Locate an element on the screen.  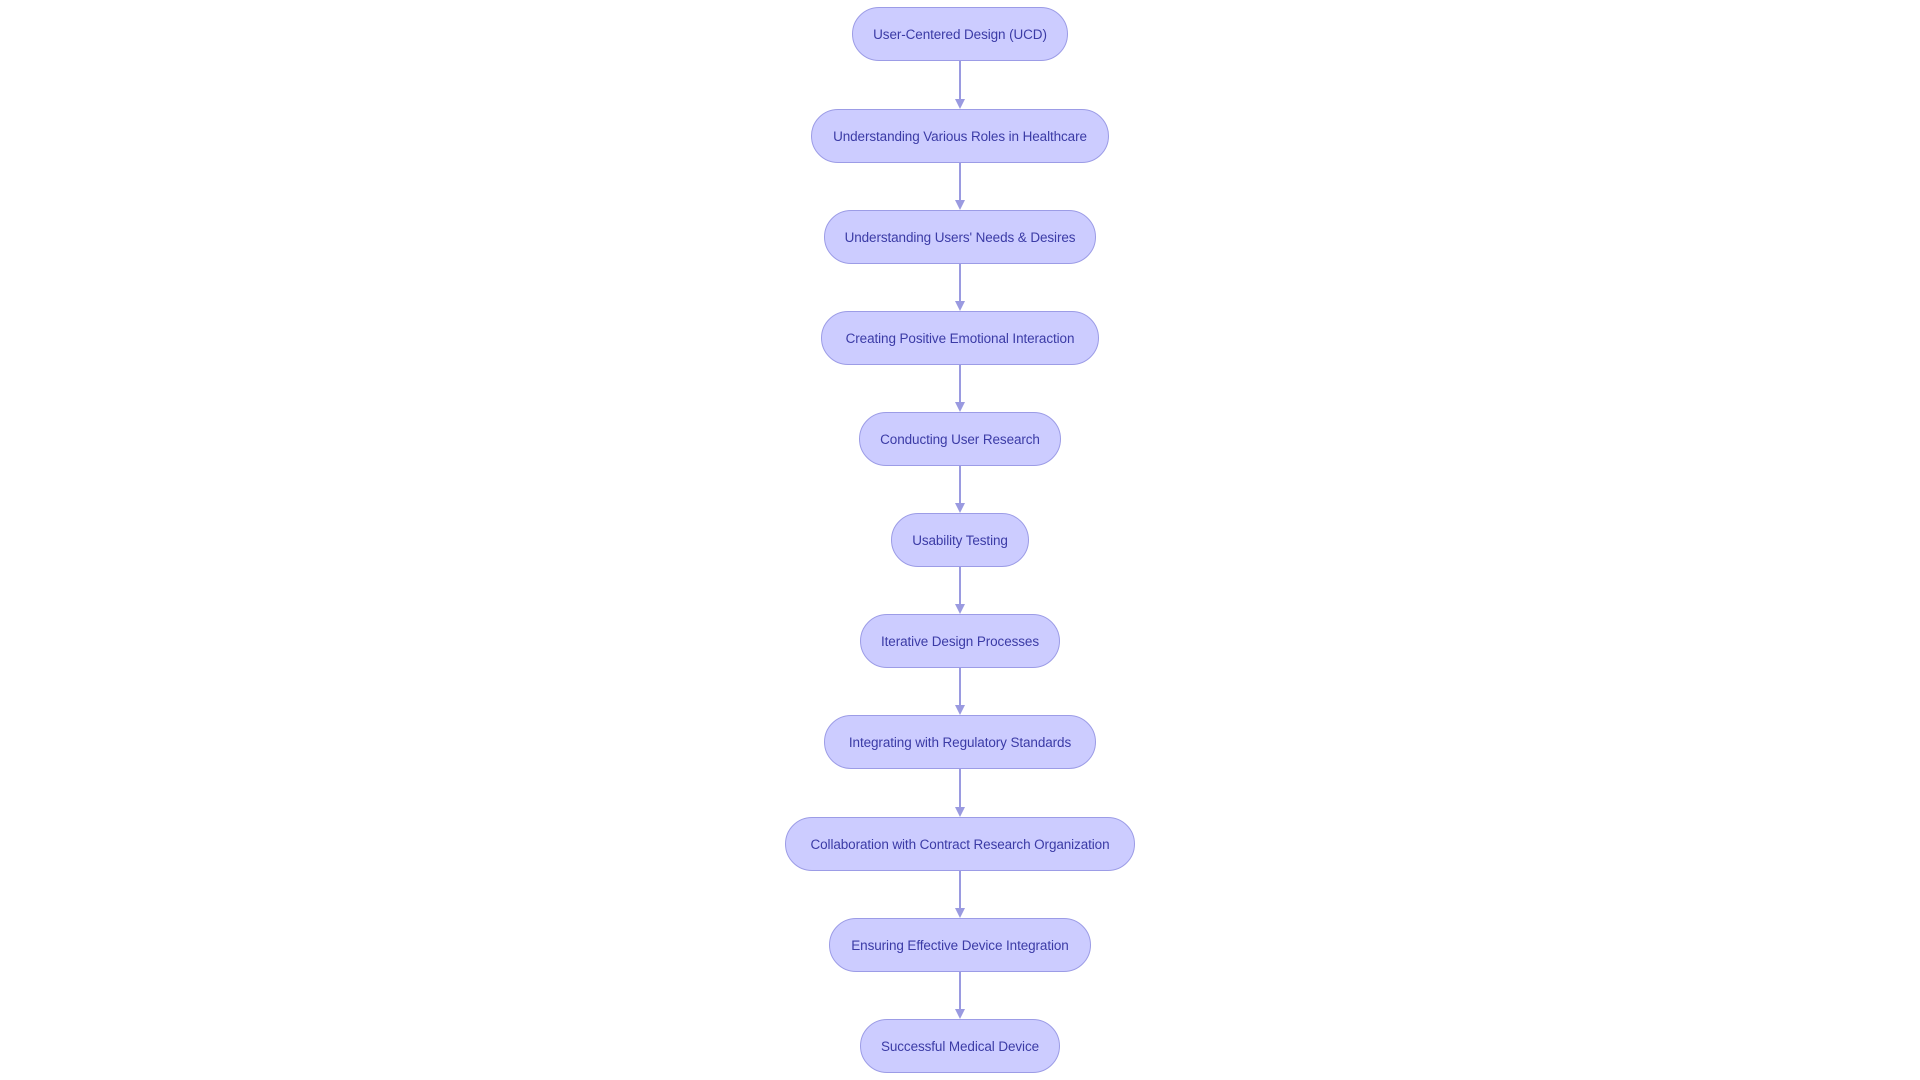
node-positive-emotional-interaction: Creating Positive Emotional Interaction is located at coordinates (960, 338).